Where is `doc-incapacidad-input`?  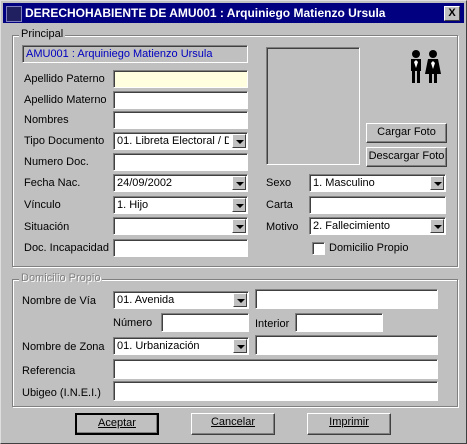 doc-incapacidad-input is located at coordinates (180, 248).